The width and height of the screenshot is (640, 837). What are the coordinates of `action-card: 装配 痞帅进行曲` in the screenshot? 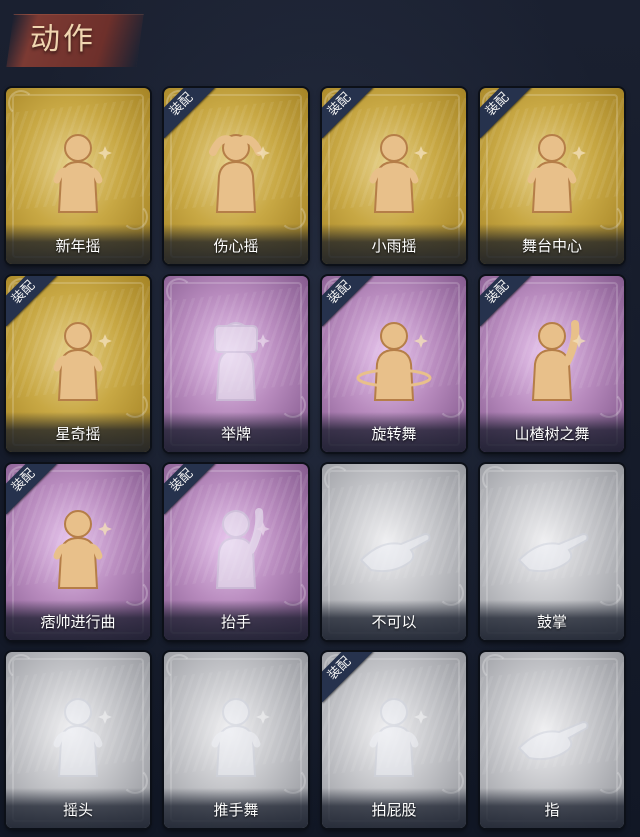 It's located at (78, 552).